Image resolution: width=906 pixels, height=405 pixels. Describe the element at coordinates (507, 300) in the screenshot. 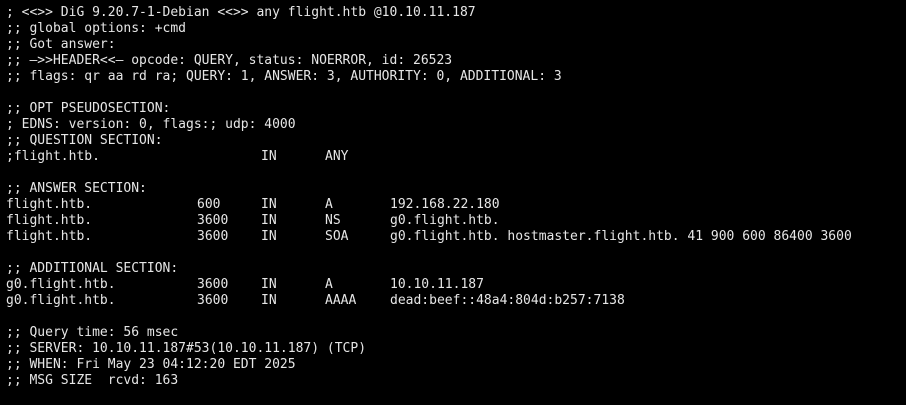

I see `record-data: dead:beef::48a4:804d:b257:7138` at that location.